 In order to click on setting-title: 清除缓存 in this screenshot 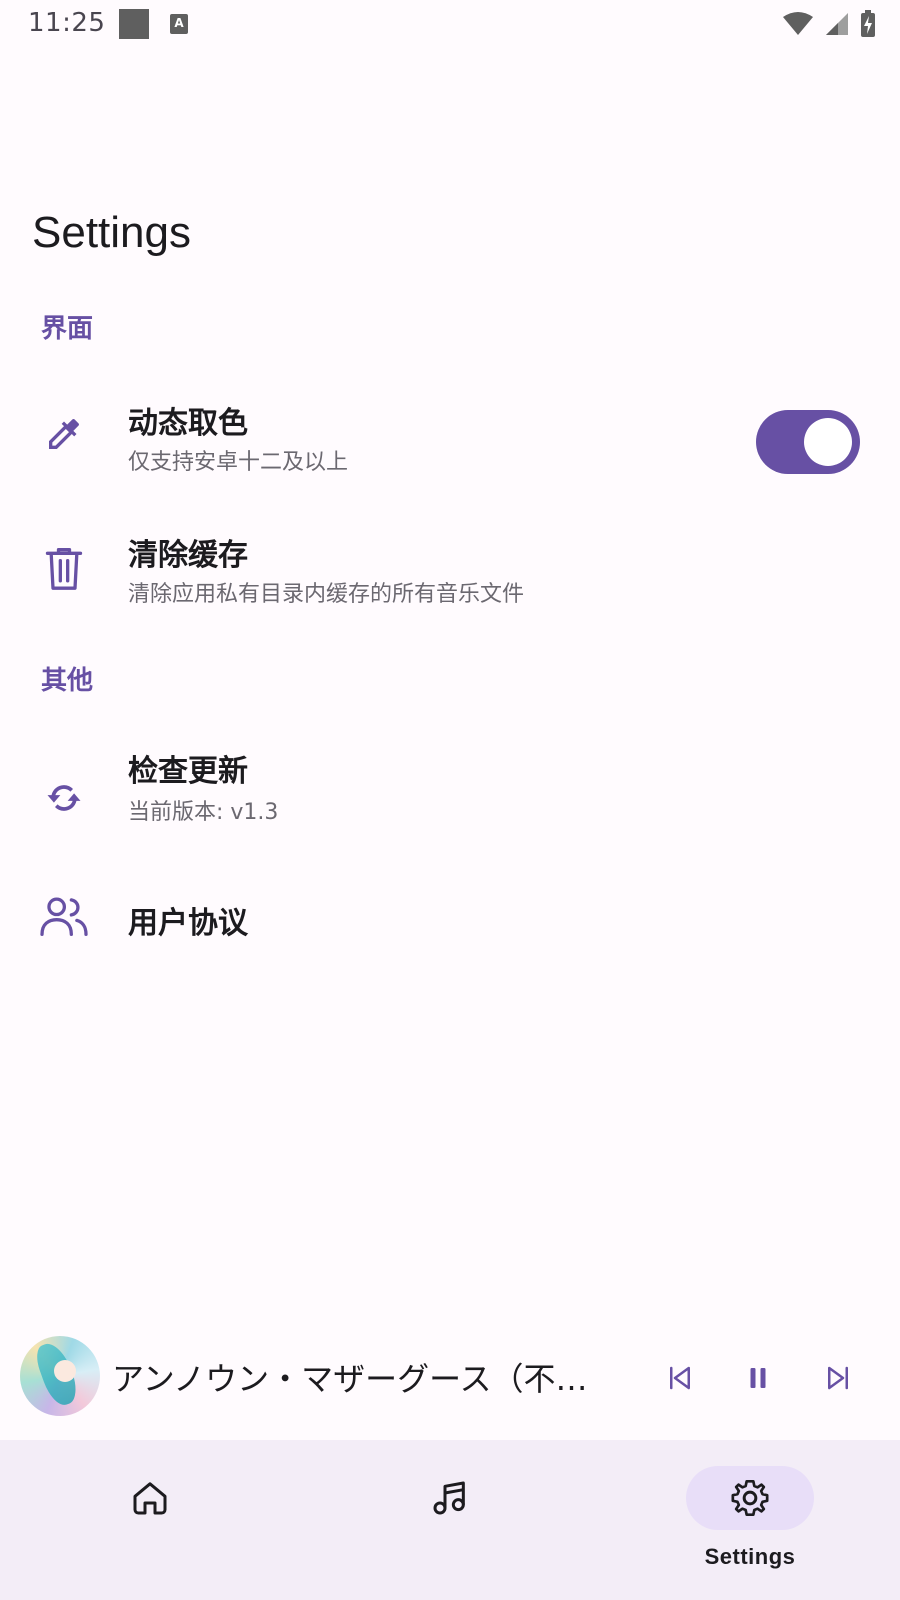, I will do `click(188, 555)`.